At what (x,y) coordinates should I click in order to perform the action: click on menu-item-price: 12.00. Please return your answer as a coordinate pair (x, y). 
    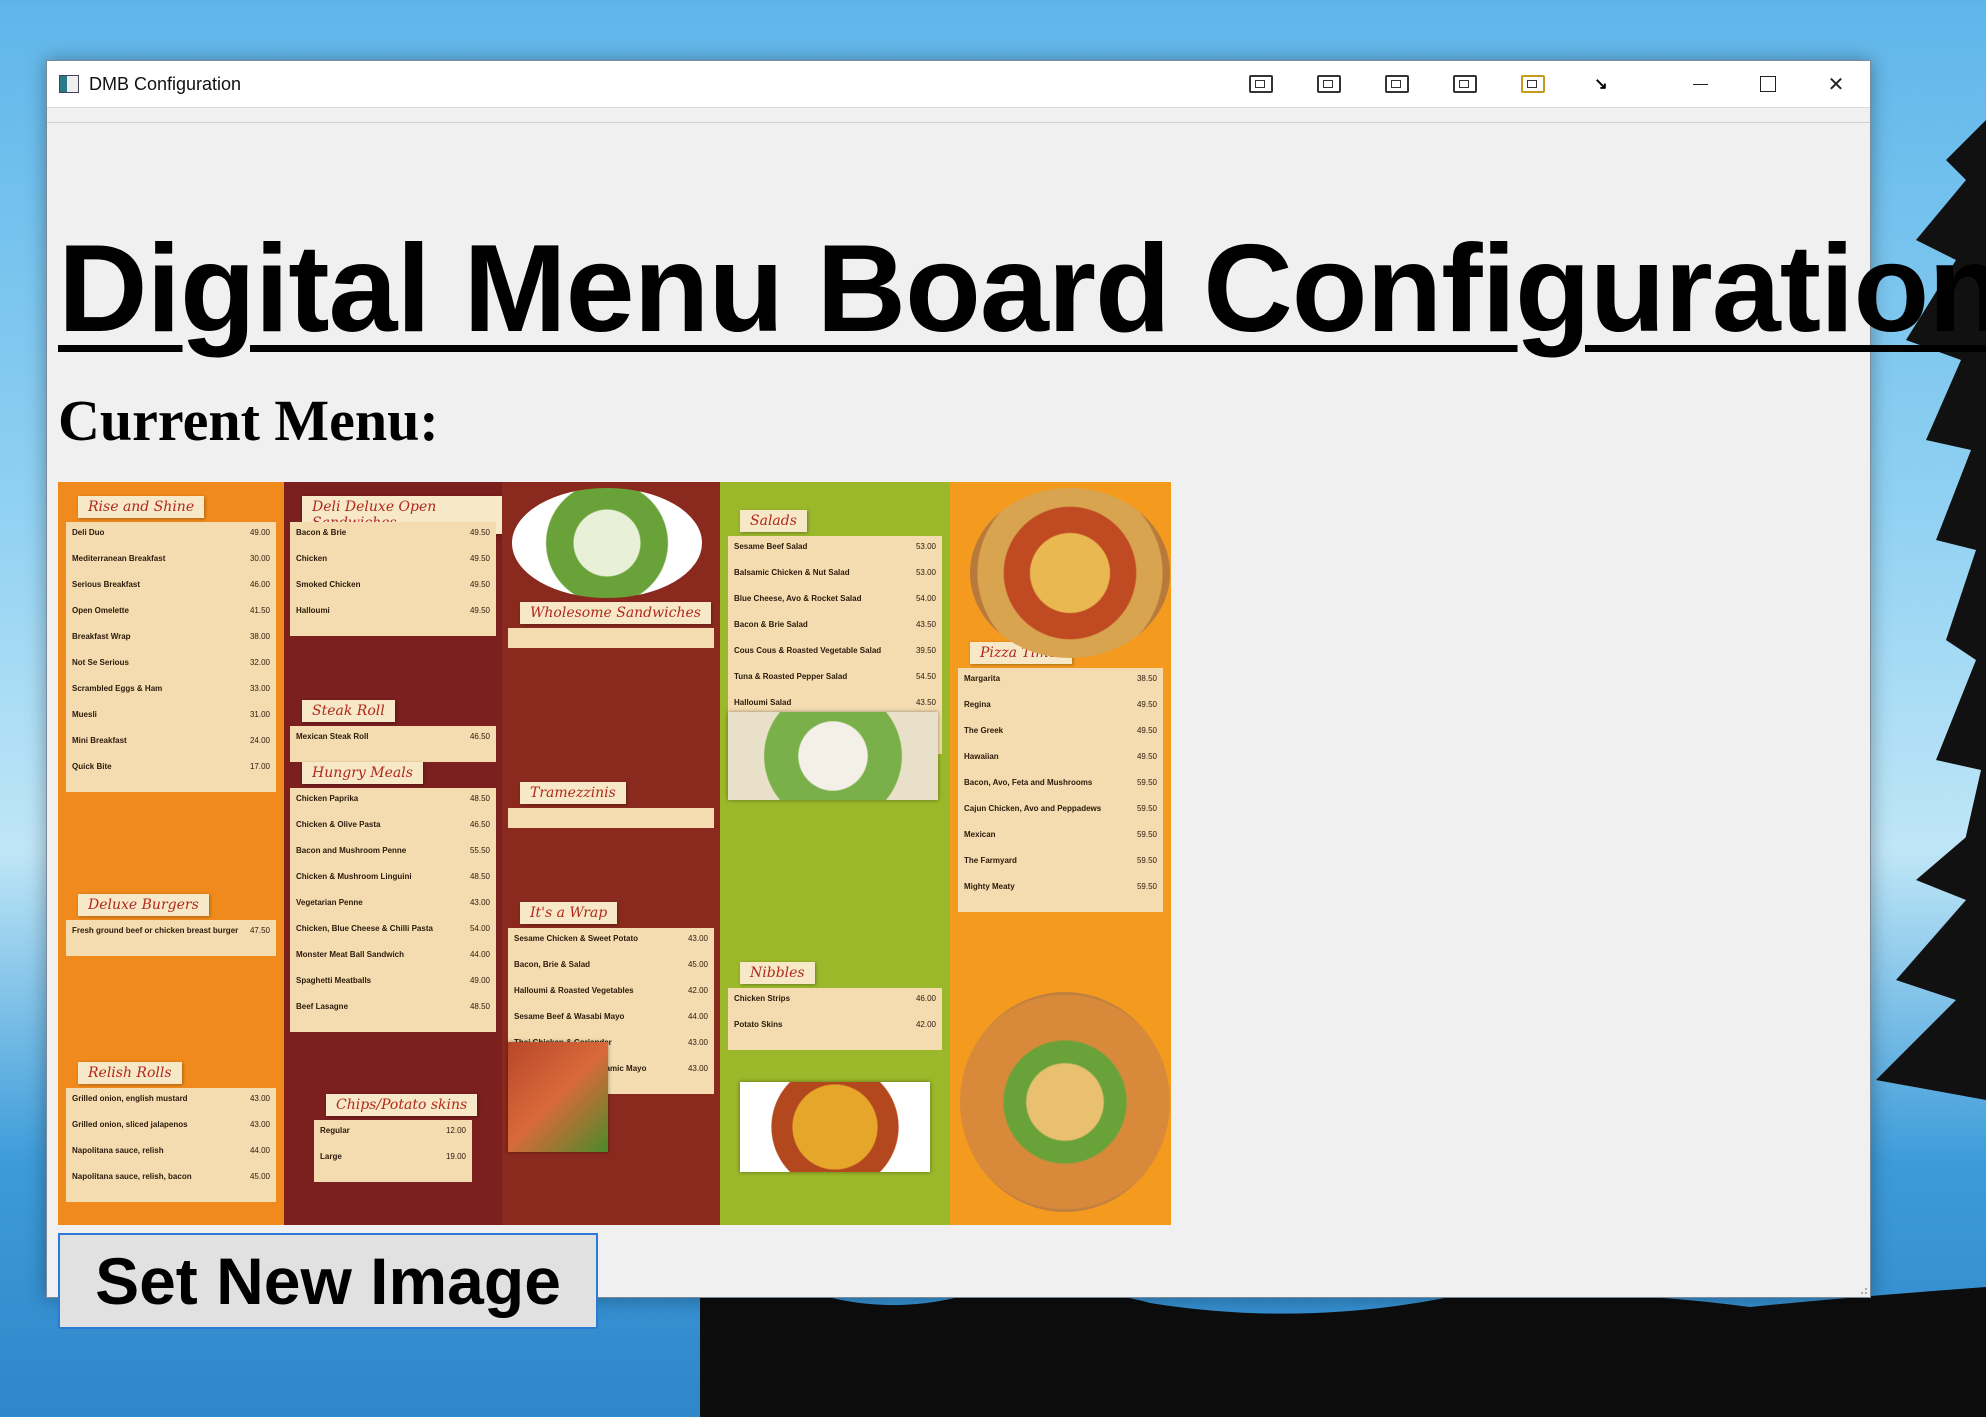
    Looking at the image, I should click on (455, 1130).